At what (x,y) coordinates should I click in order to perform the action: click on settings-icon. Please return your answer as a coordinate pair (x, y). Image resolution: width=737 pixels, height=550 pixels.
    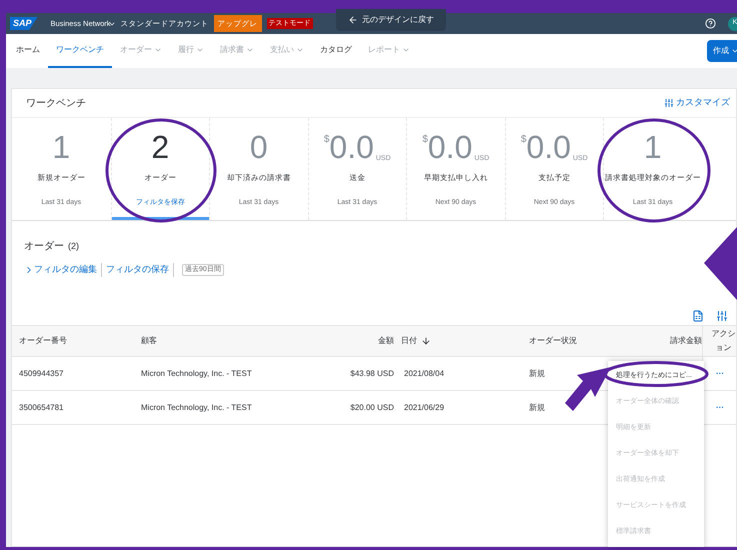
    Looking at the image, I should click on (722, 316).